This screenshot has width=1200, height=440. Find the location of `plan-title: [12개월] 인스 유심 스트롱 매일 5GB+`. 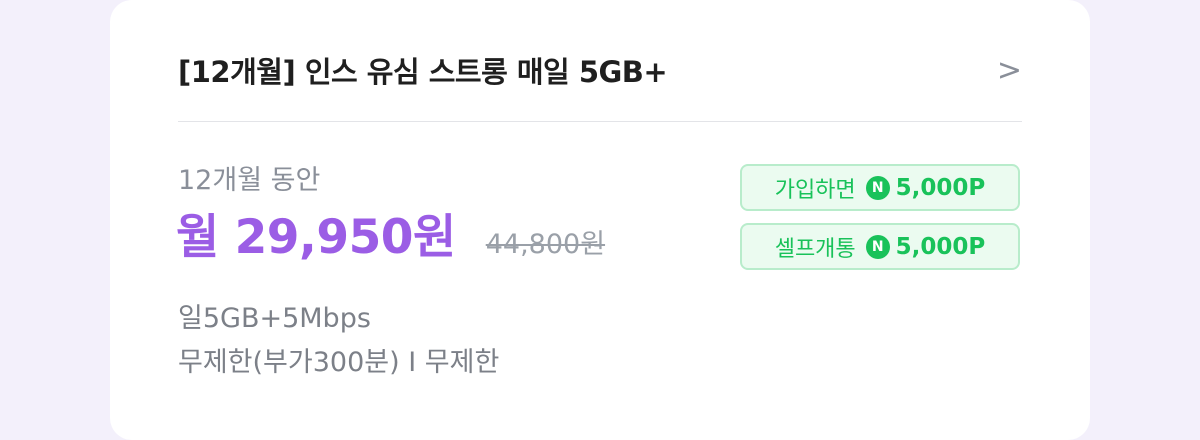

plan-title: [12개월] 인스 유심 스트롱 매일 5GB+ is located at coordinates (423, 72).